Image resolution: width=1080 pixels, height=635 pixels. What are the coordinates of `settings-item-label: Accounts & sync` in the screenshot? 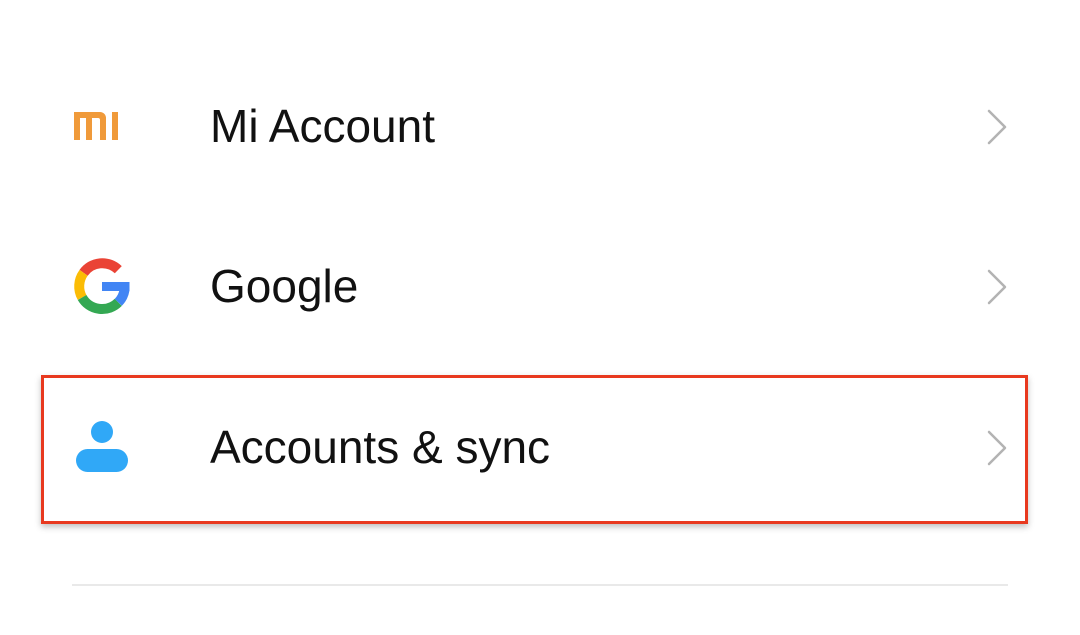 It's located at (380, 447).